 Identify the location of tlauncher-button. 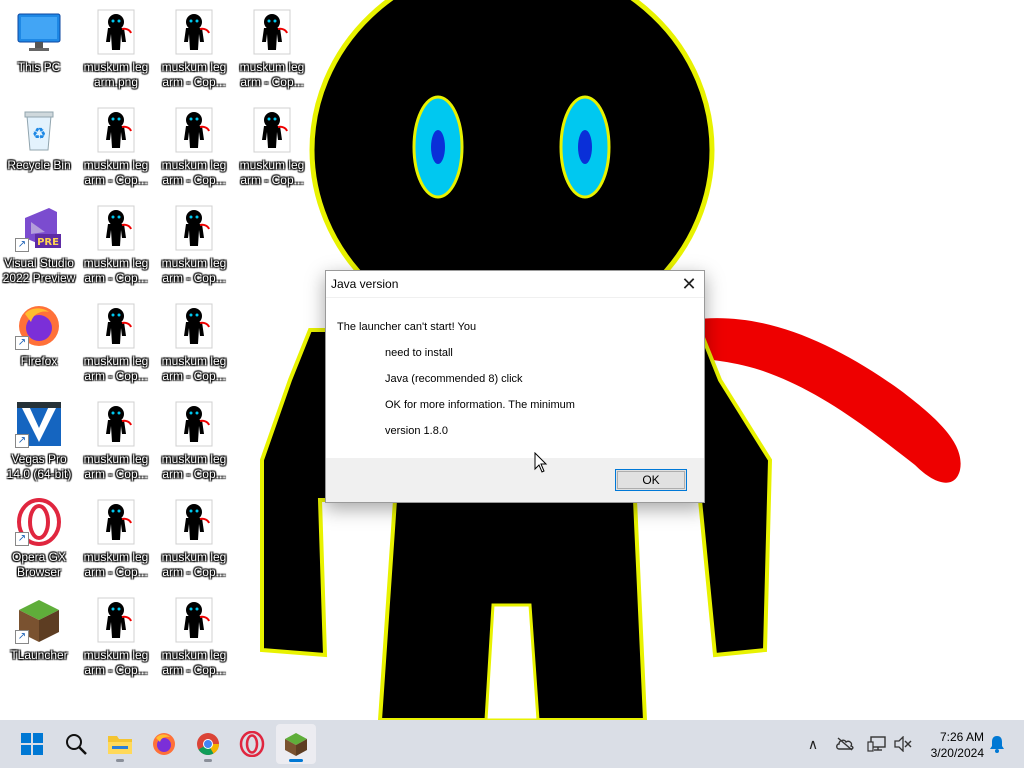
(296, 744).